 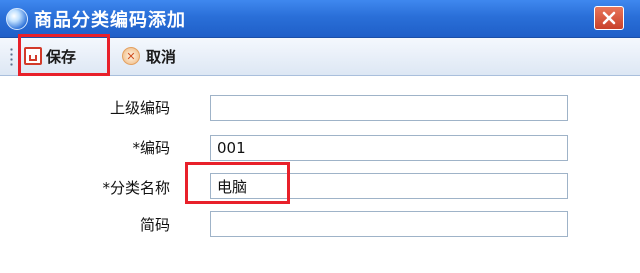 I want to click on cancel-label: 取消, so click(x=161, y=56).